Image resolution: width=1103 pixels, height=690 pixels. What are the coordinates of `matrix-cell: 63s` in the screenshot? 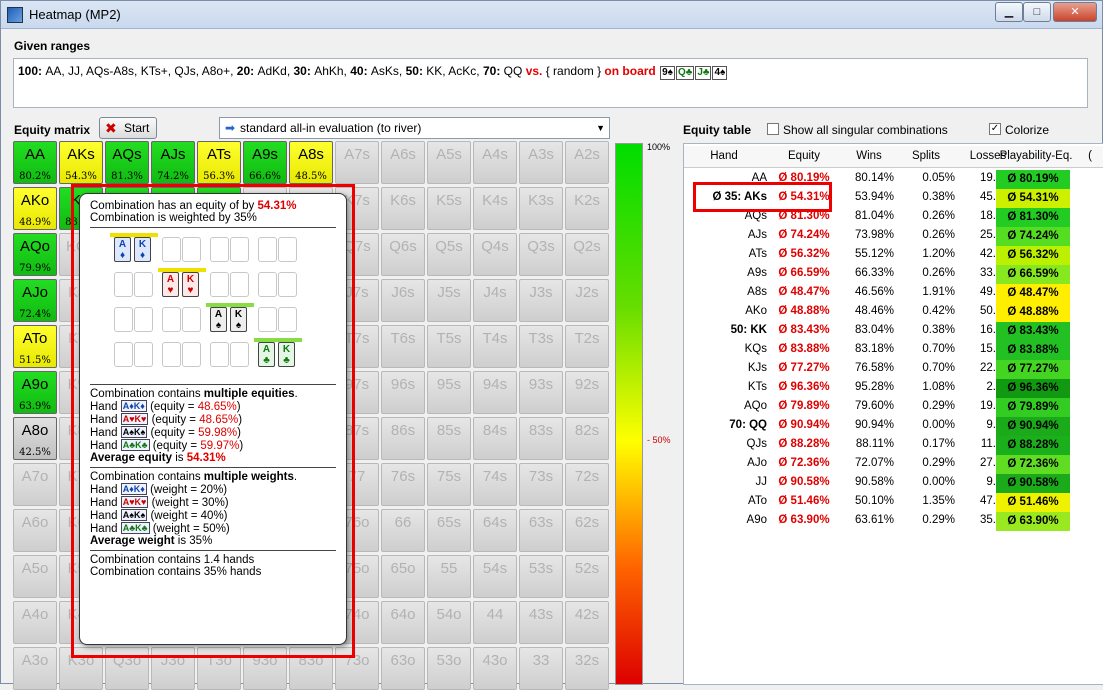 It's located at (541, 530).